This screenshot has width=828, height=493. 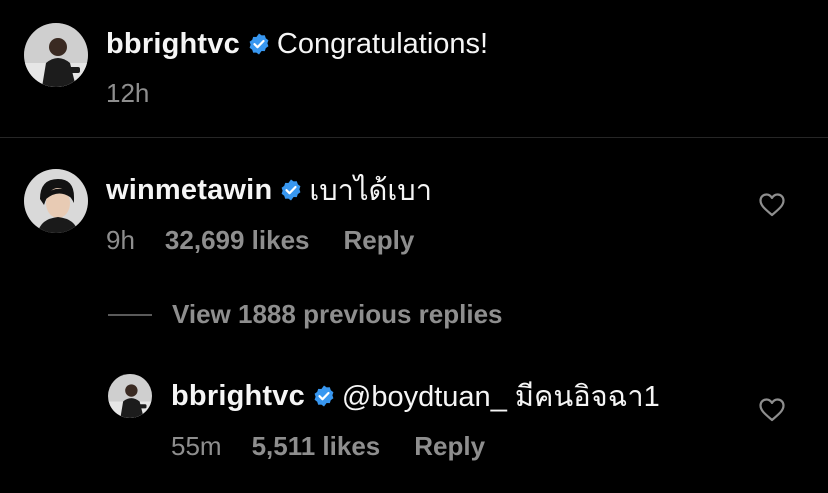 What do you see at coordinates (173, 44) in the screenshot?
I see `caption-username: bbrightvc` at bounding box center [173, 44].